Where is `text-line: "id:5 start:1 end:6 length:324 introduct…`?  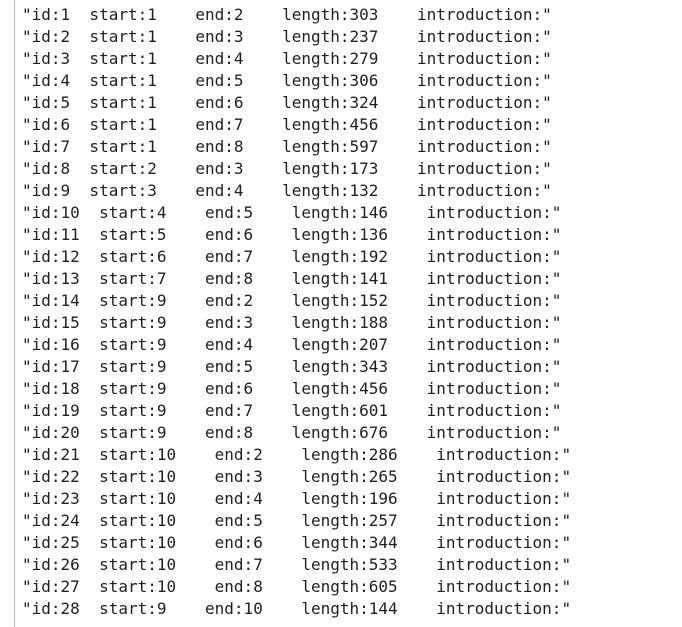
text-line: "id:5 start:1 end:6 length:324 introduct… is located at coordinates (287, 102).